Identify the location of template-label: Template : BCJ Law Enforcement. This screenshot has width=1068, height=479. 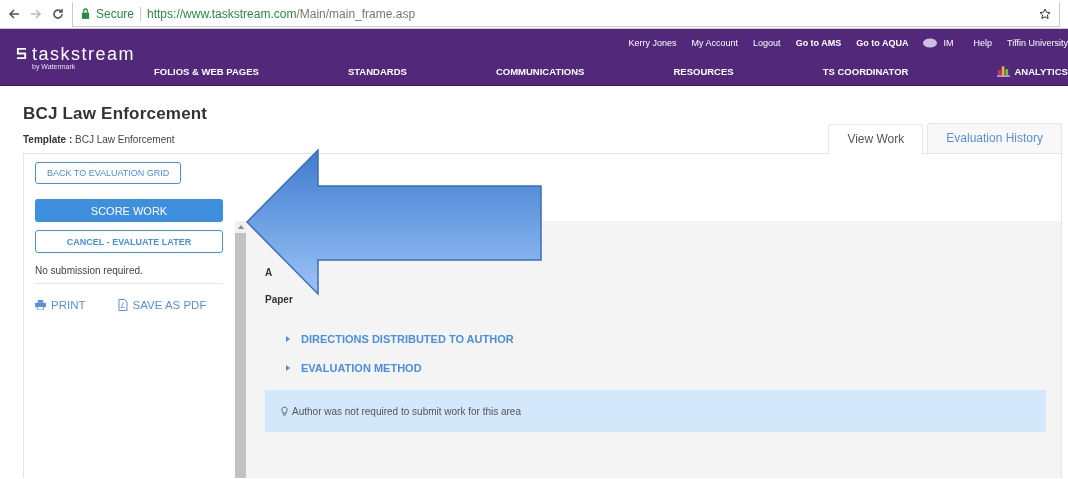
(99, 139).